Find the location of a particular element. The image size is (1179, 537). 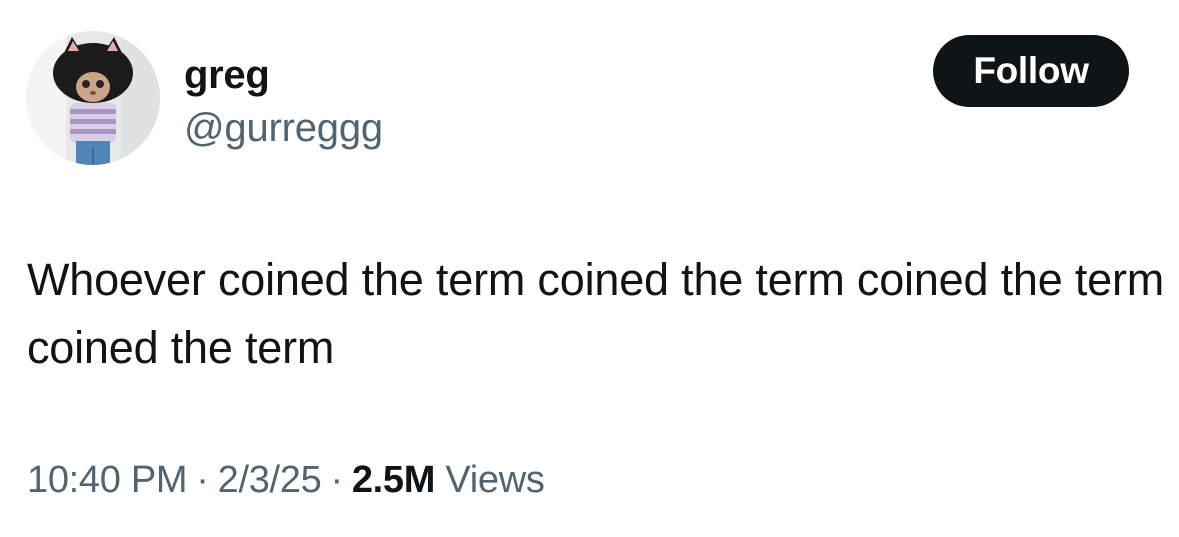

views-label: Views is located at coordinates (494, 480).